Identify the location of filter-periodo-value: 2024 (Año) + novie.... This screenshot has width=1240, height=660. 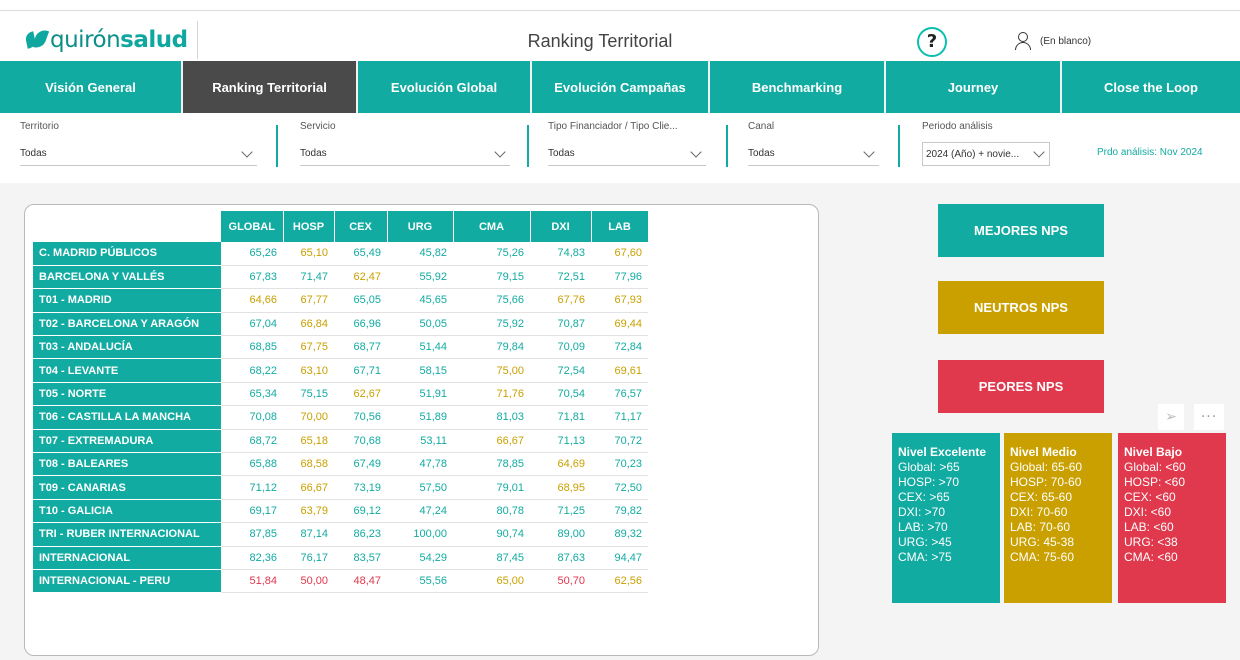
(973, 154).